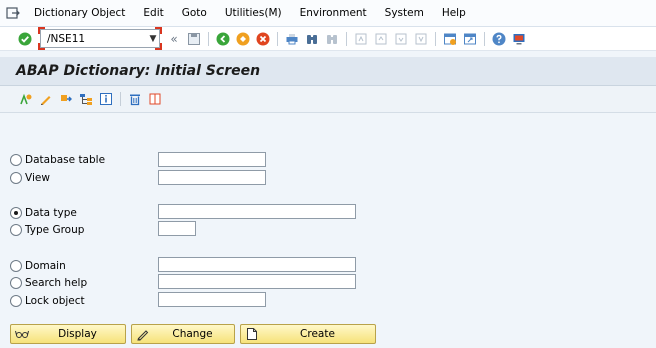  What do you see at coordinates (55, 301) in the screenshot?
I see `option-label: Lock object` at bounding box center [55, 301].